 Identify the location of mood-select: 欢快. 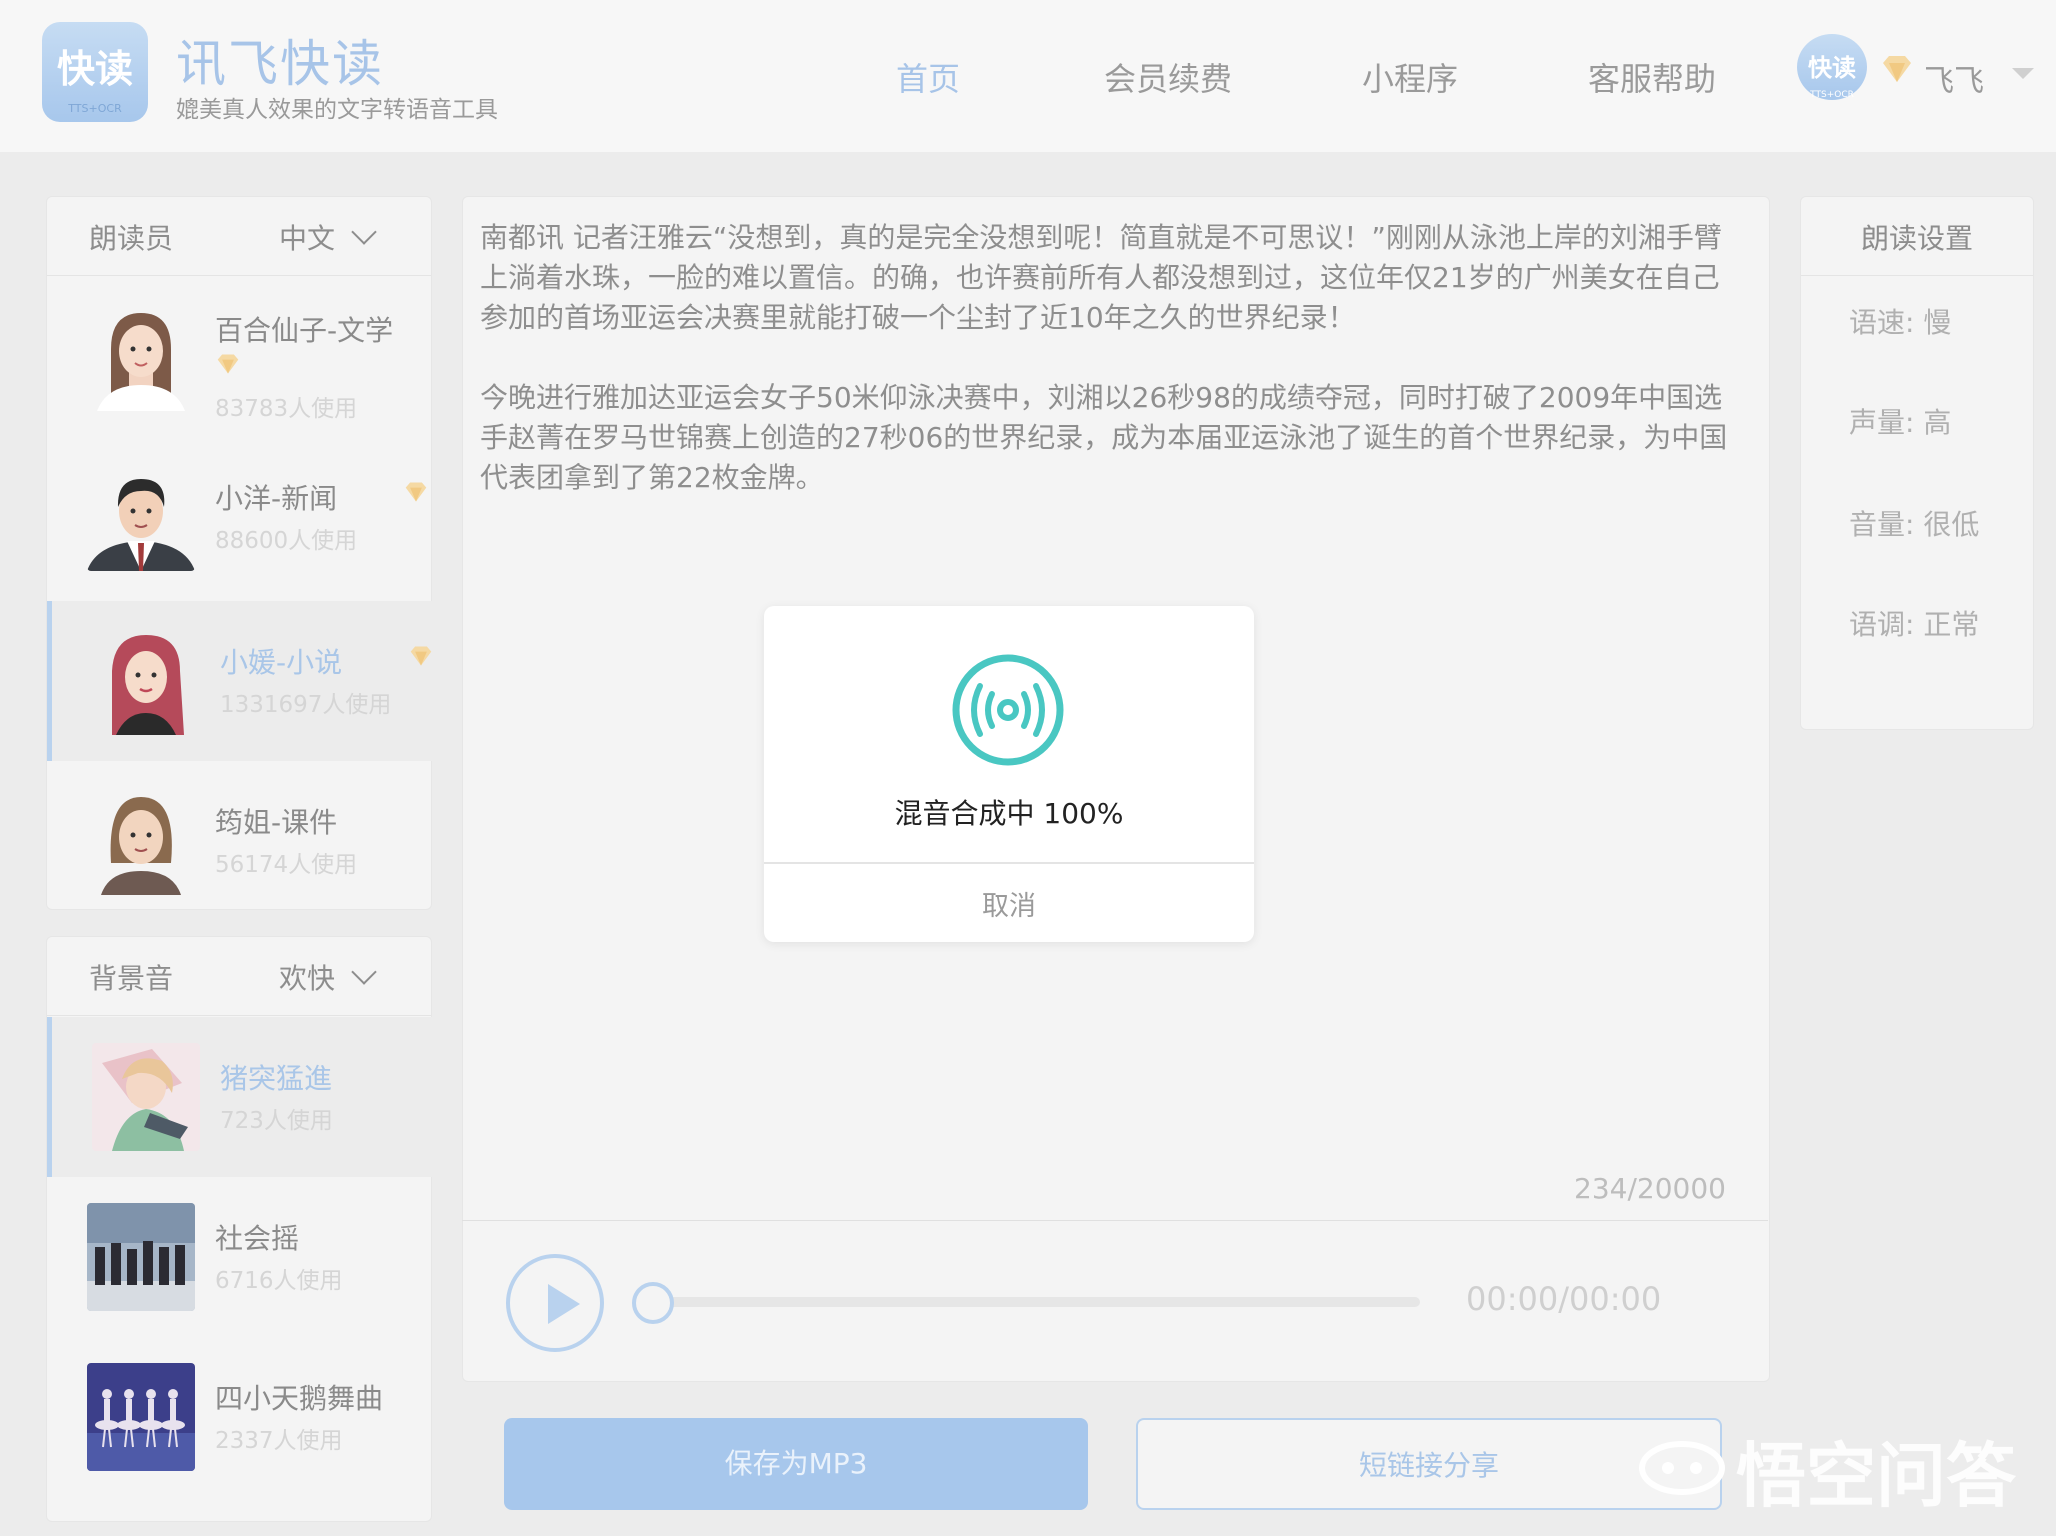
(307, 977).